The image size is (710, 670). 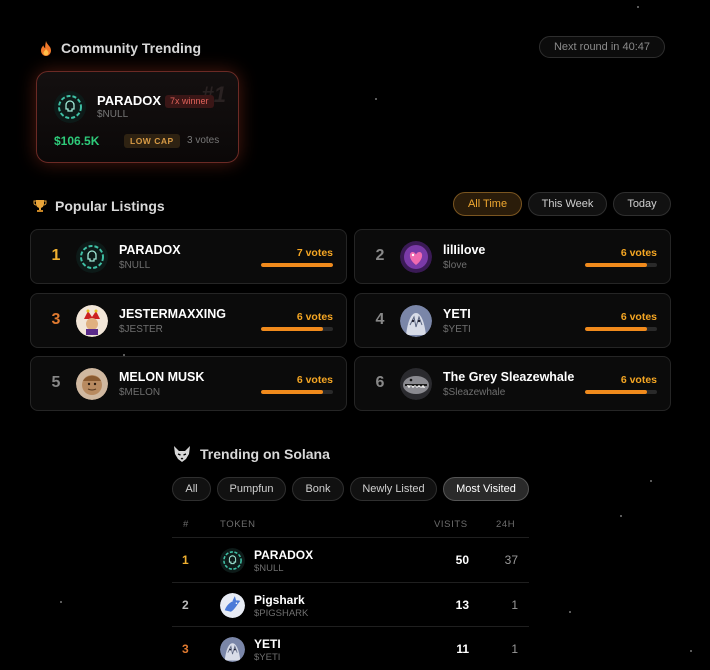 I want to click on filter-today: Today, so click(x=642, y=204).